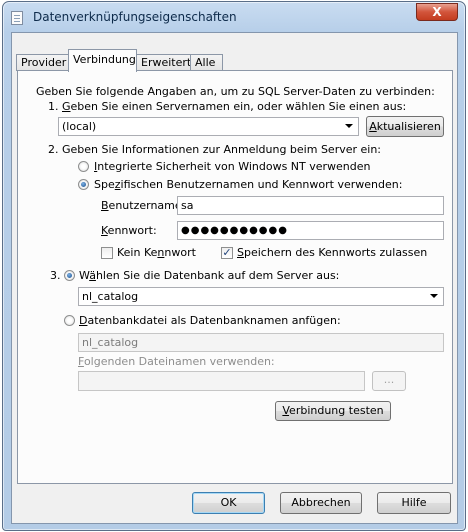 This screenshot has height=532, width=468. What do you see at coordinates (437, 12) in the screenshot?
I see `close-button: X` at bounding box center [437, 12].